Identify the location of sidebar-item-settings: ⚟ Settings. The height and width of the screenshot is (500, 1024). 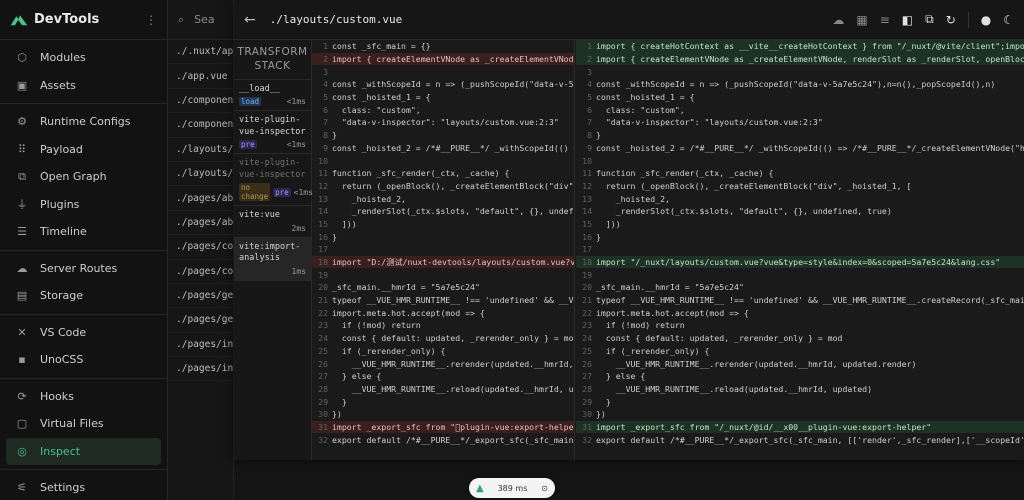
(83, 487).